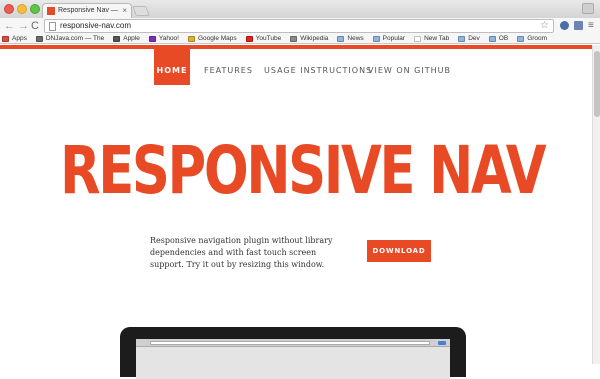  I want to click on bookmark-item: News, so click(350, 38).